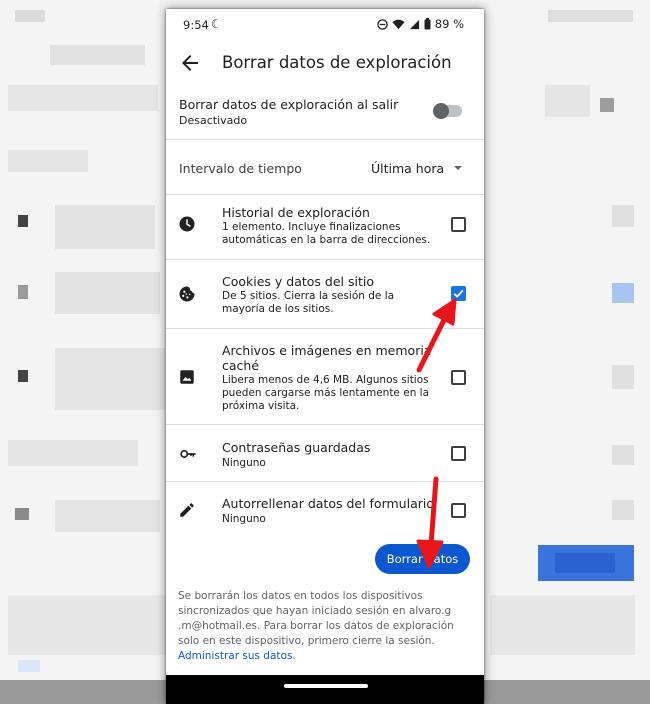 This screenshot has height=704, width=650. I want to click on manage-data-link: Administrar sus datos., so click(237, 656).